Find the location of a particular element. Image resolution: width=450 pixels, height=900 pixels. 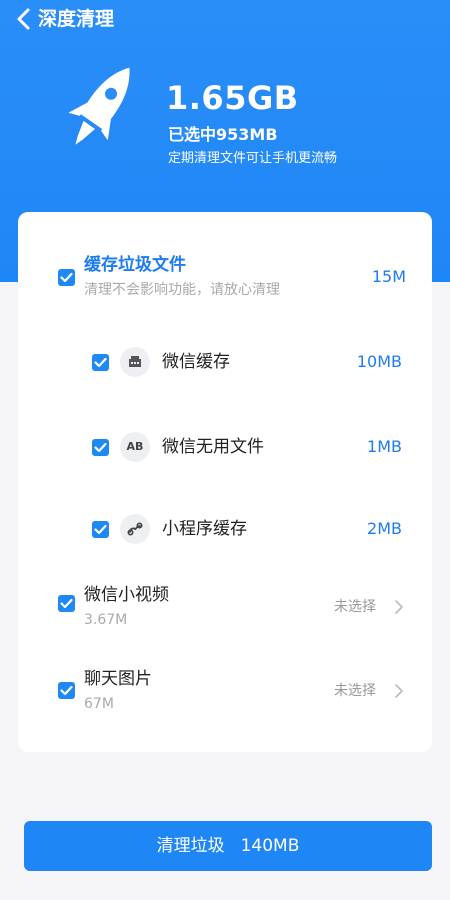

selected-size-text: 已选中953MB is located at coordinates (223, 134).